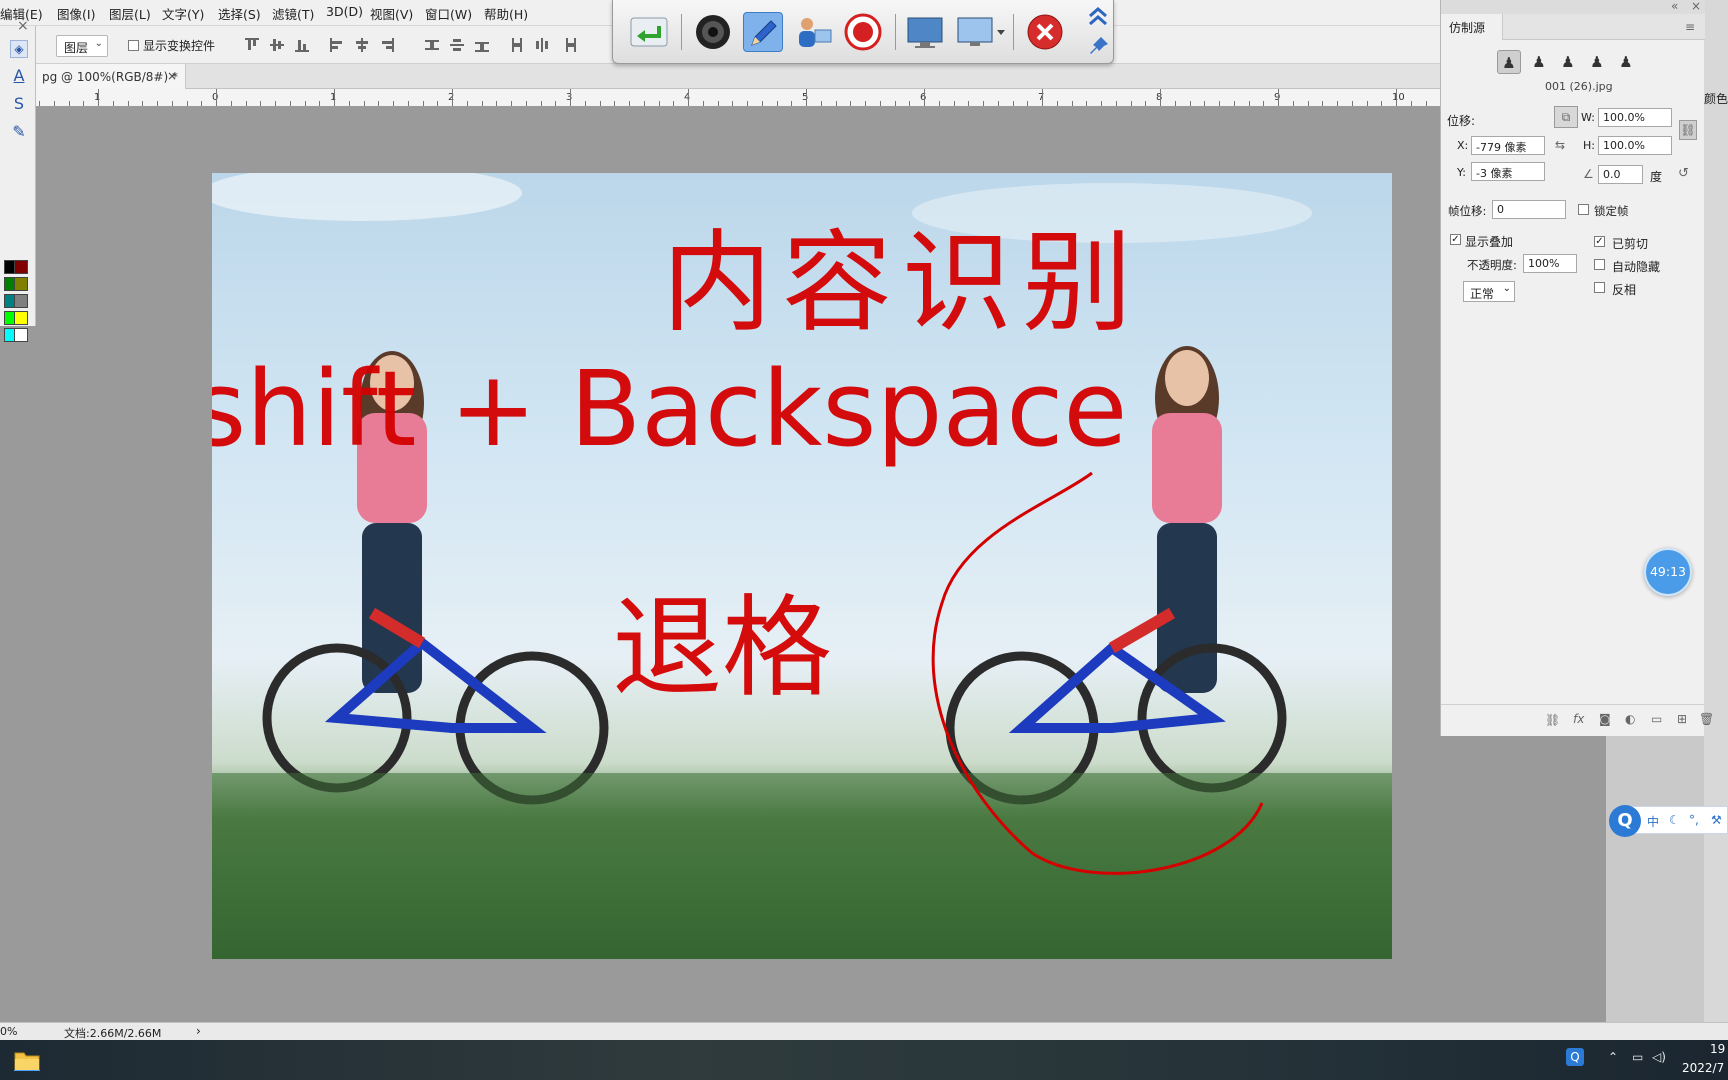 This screenshot has height=1080, width=1728. What do you see at coordinates (517, 45) in the screenshot?
I see `distribute-left-icon` at bounding box center [517, 45].